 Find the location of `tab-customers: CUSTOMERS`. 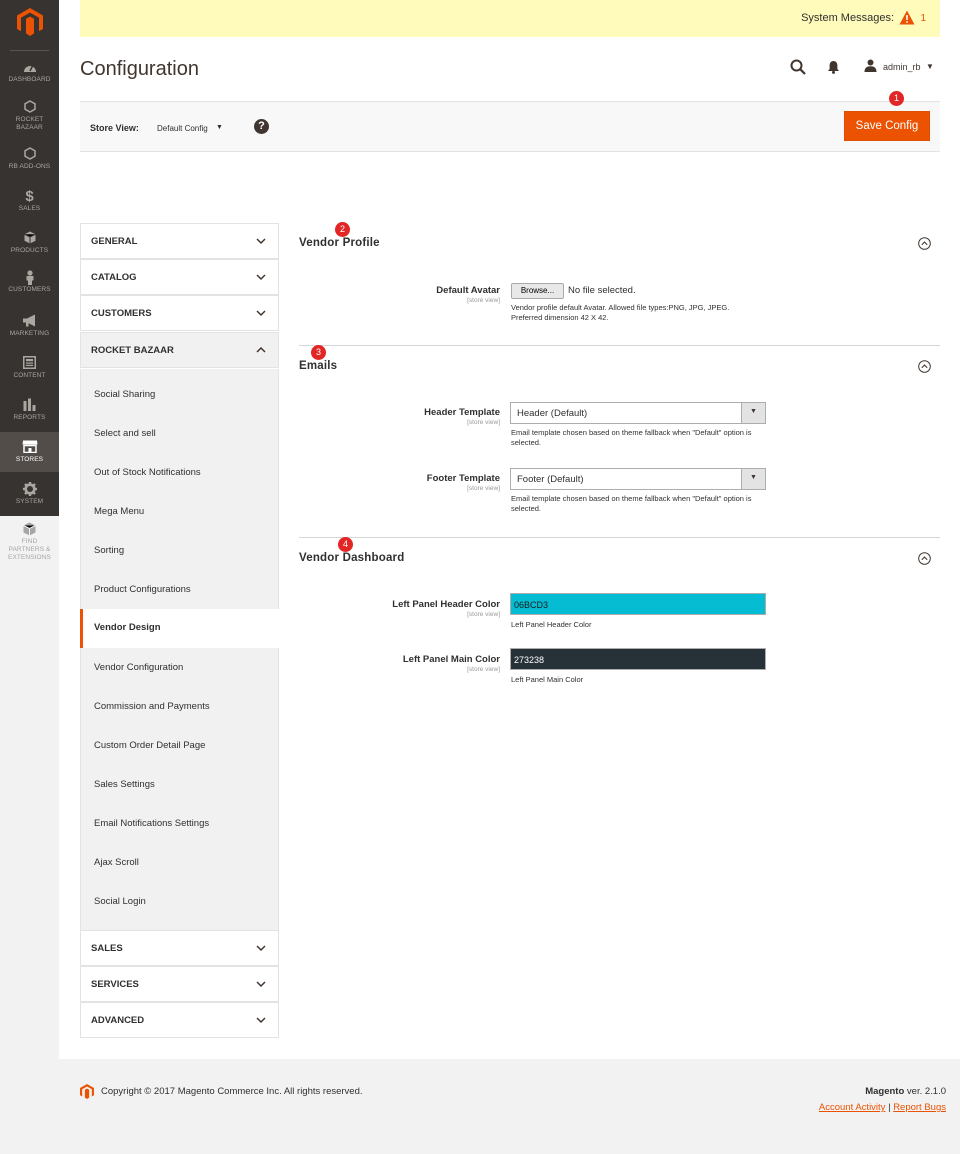

tab-customers: CUSTOMERS is located at coordinates (179, 313).